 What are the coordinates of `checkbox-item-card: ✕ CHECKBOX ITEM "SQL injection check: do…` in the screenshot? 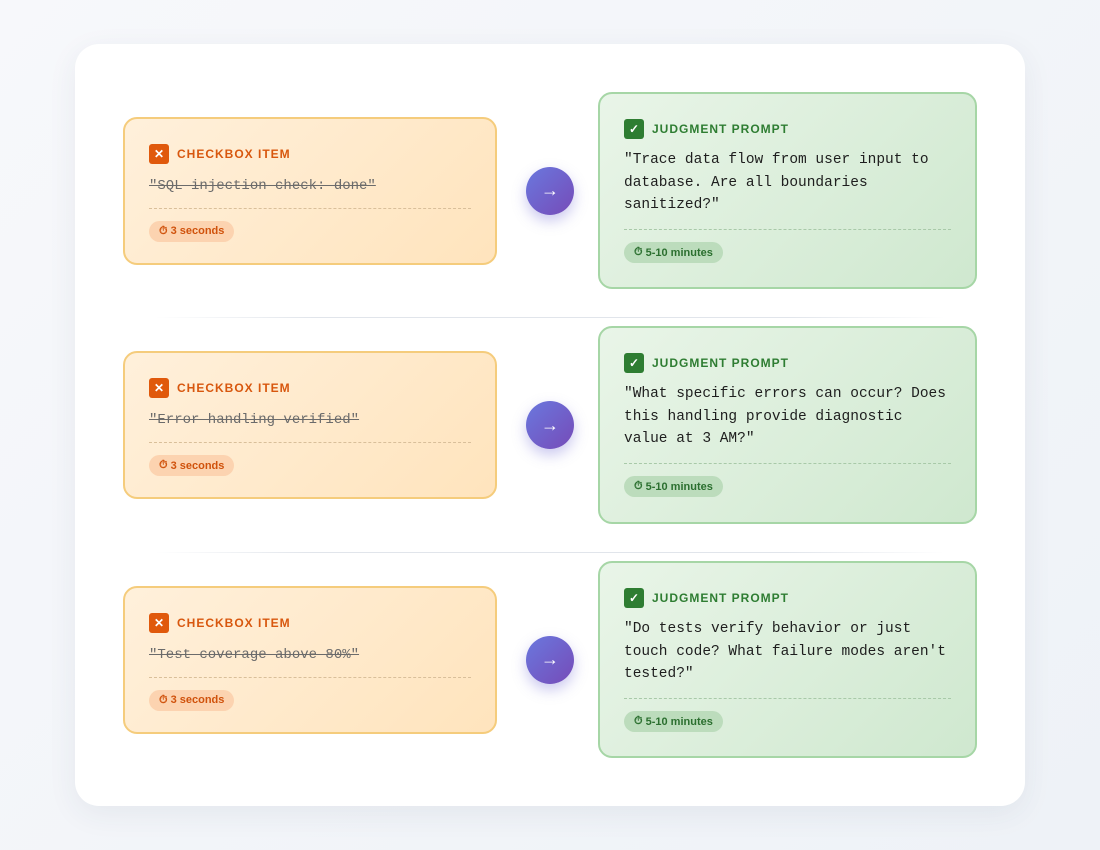 It's located at (310, 190).